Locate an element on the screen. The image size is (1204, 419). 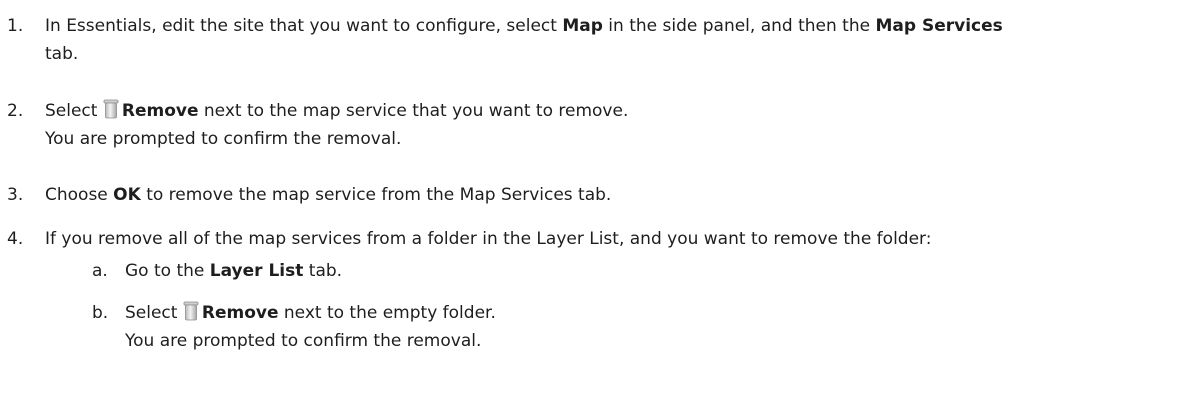
ui-term-map: Map is located at coordinates (582, 26).